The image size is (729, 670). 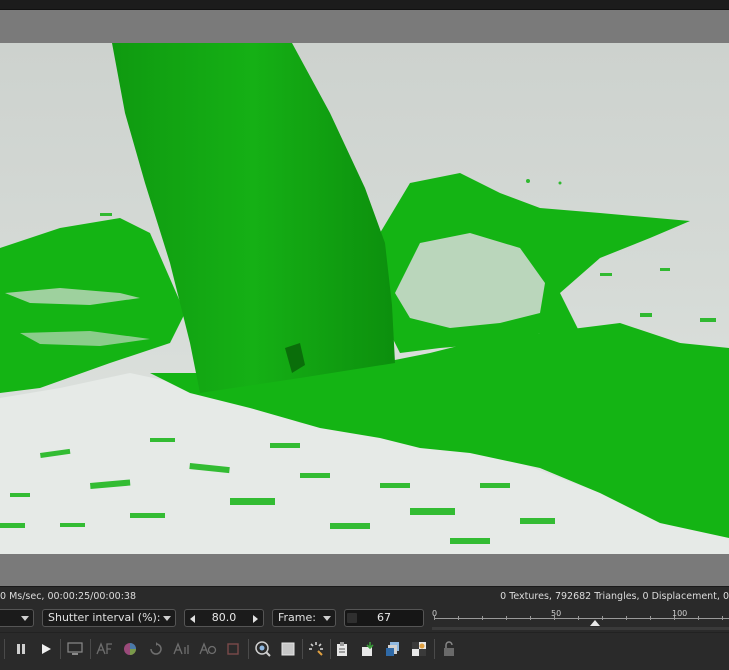 I want to click on shutter-value: 80.0, so click(x=224, y=617).